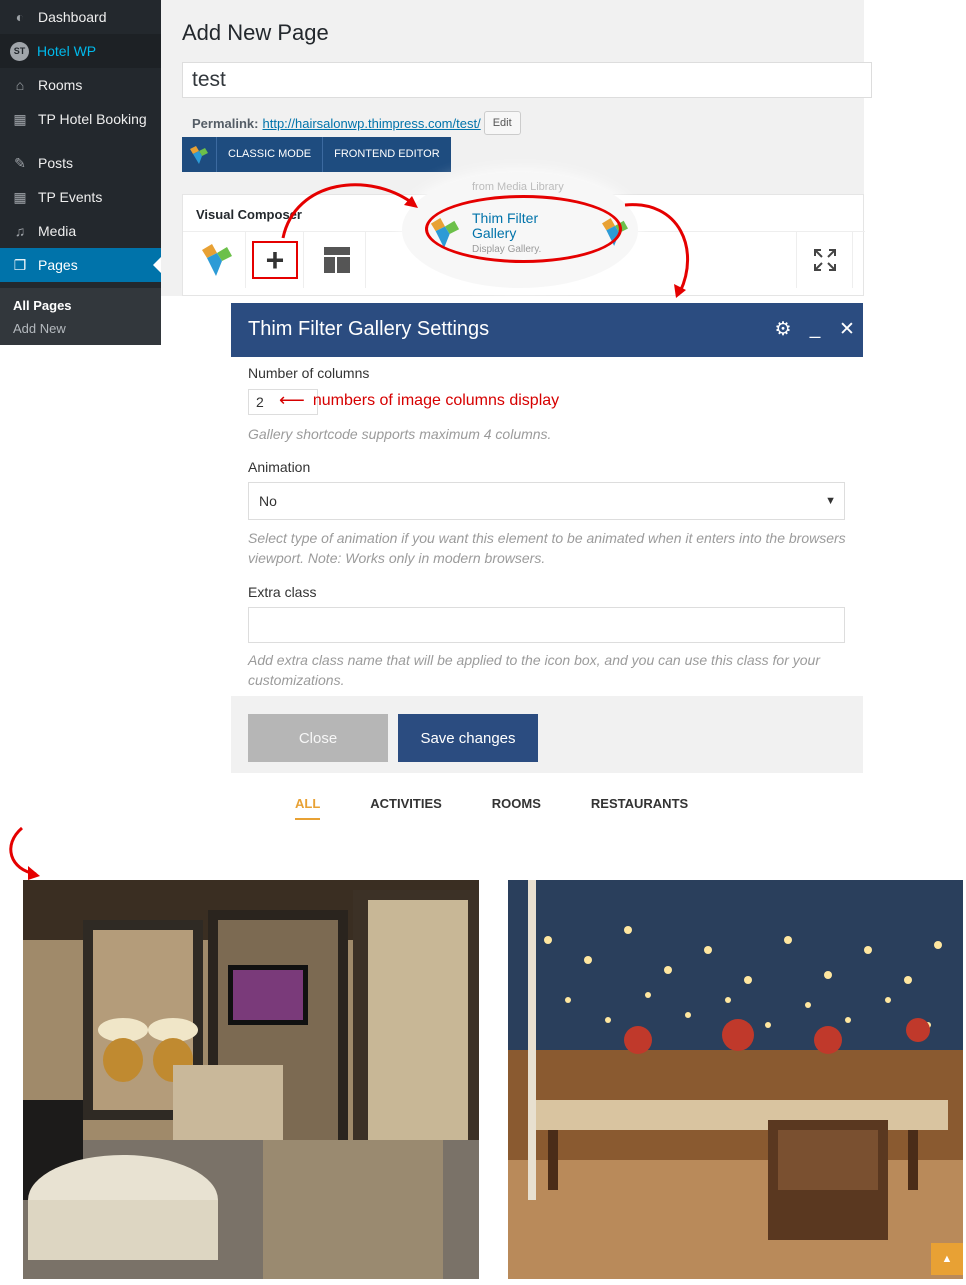  What do you see at coordinates (255, 32) in the screenshot?
I see `page-title: Add New Page` at bounding box center [255, 32].